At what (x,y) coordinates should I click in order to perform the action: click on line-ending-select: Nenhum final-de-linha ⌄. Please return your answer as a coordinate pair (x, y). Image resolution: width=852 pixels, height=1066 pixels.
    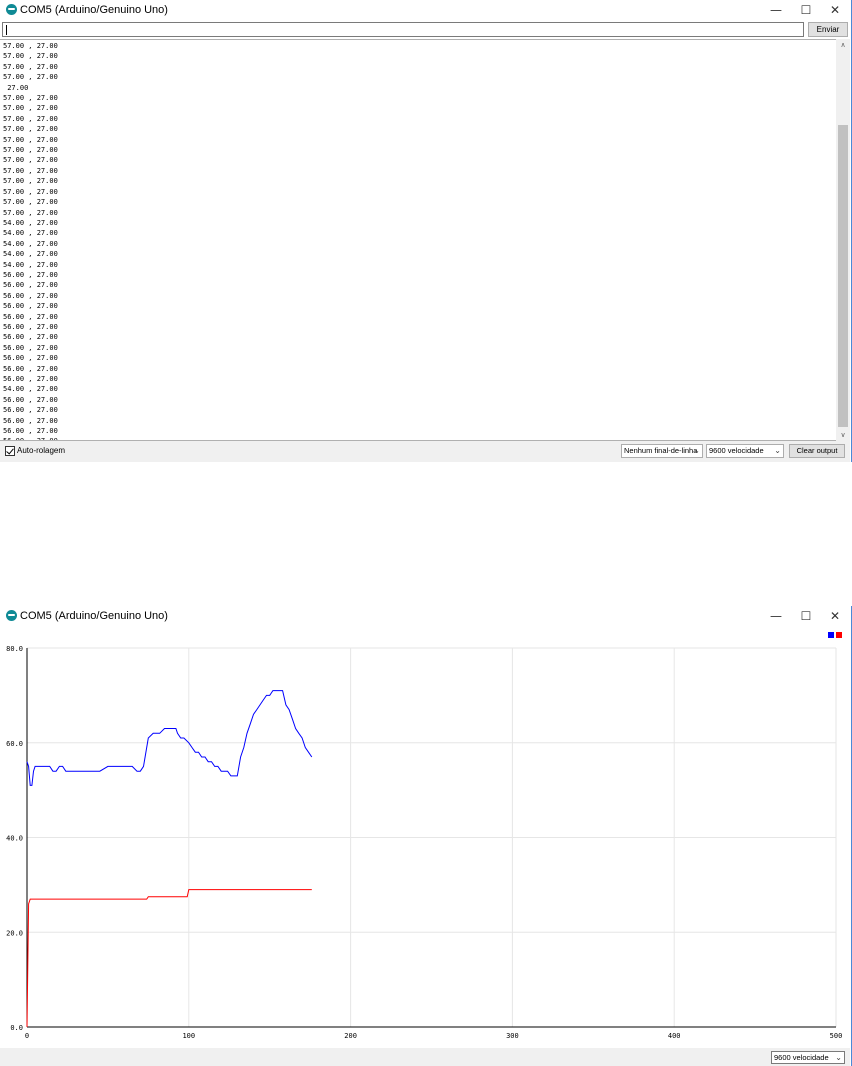
    Looking at the image, I should click on (662, 451).